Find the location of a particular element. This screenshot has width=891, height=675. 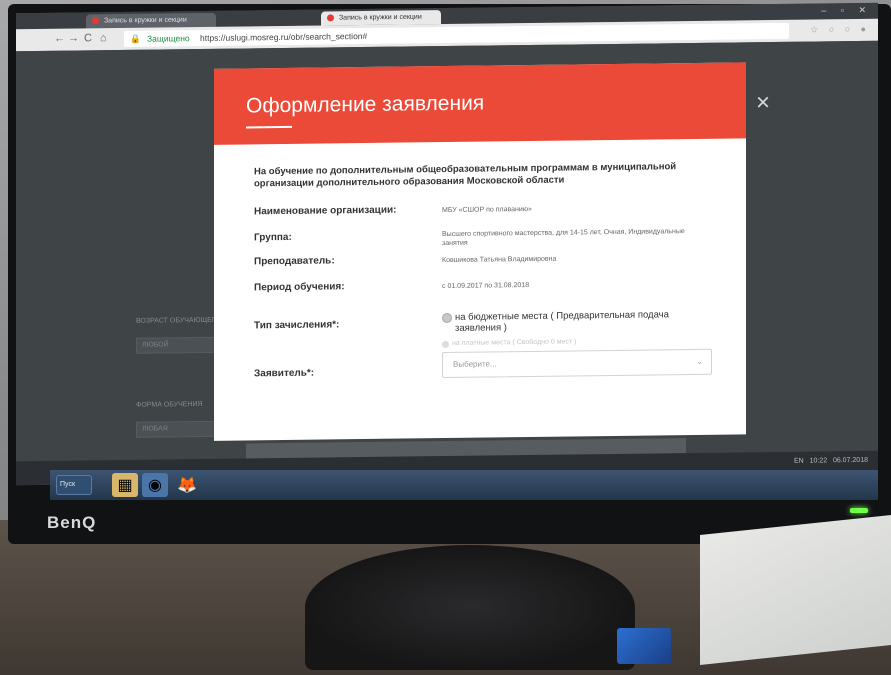

chrome-icon: ◉ is located at coordinates (155, 485).